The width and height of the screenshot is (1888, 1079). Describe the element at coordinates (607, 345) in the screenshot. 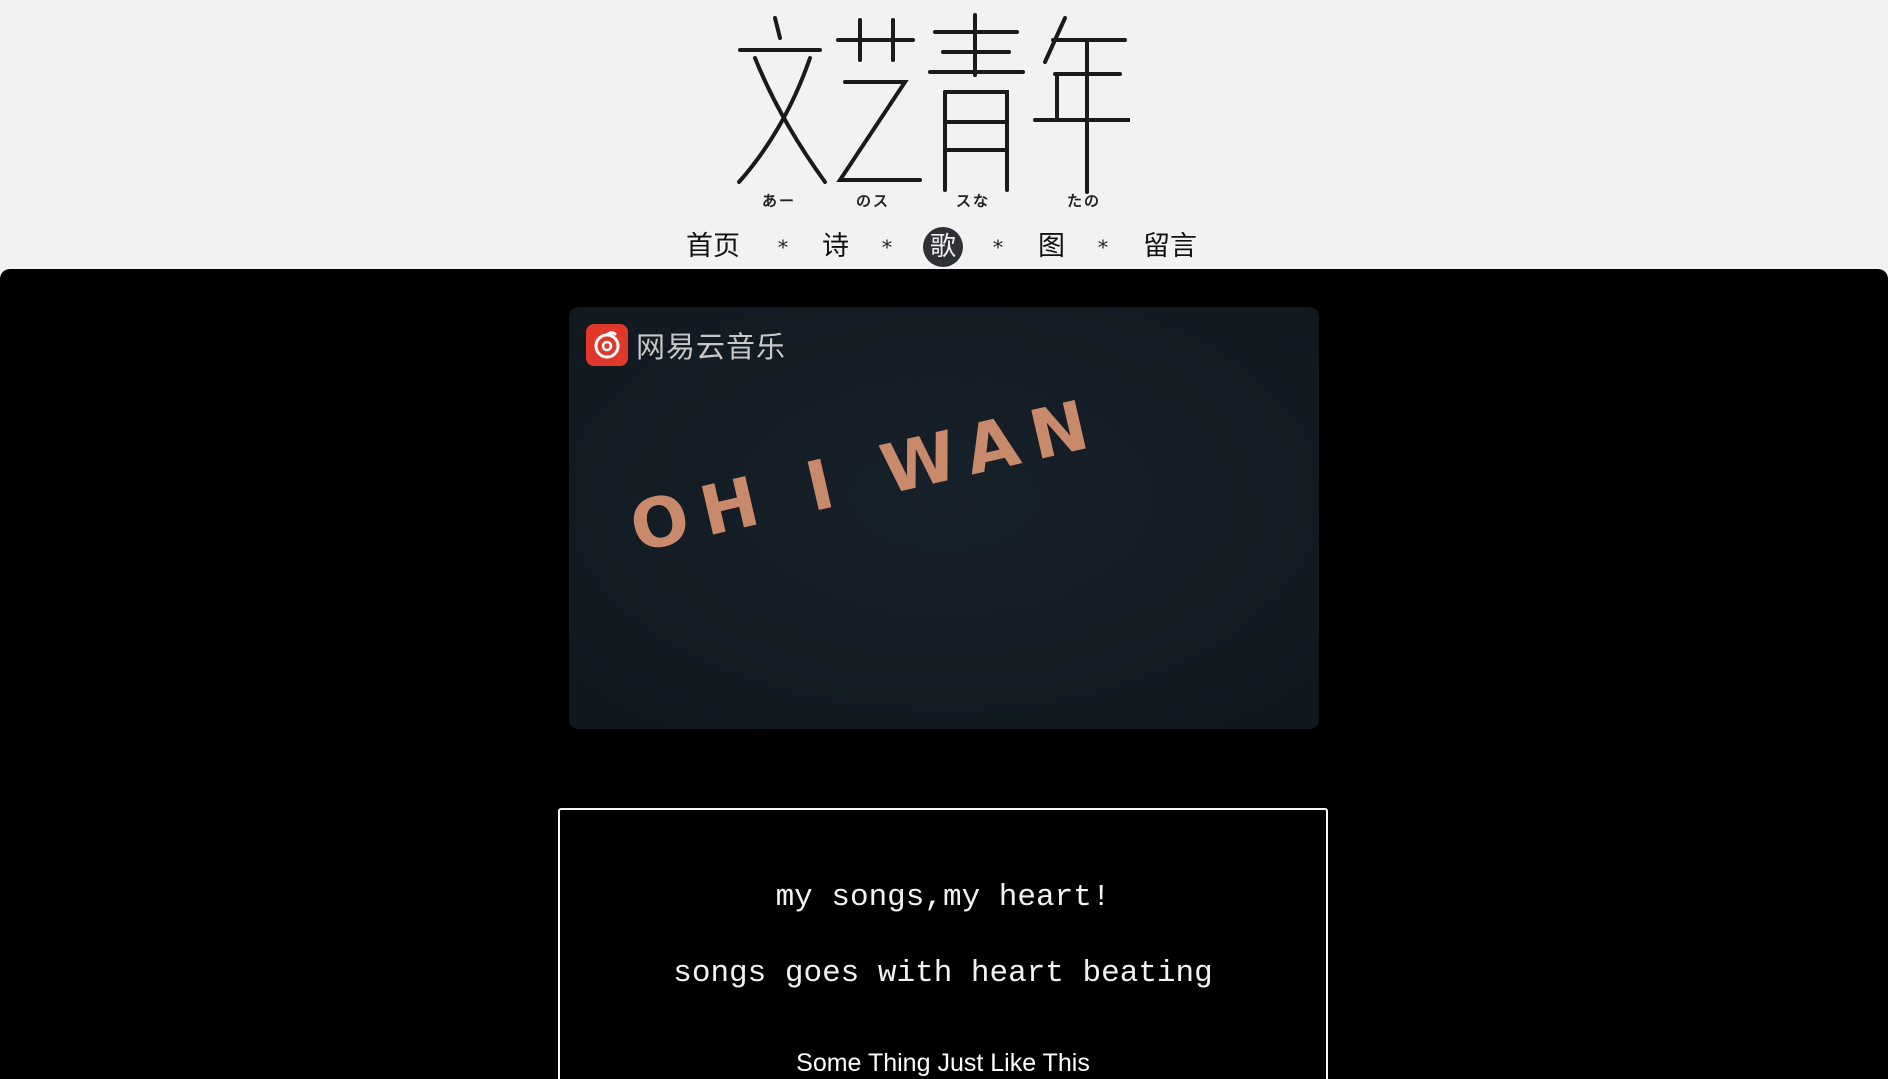

I see `netease-music-icon` at that location.